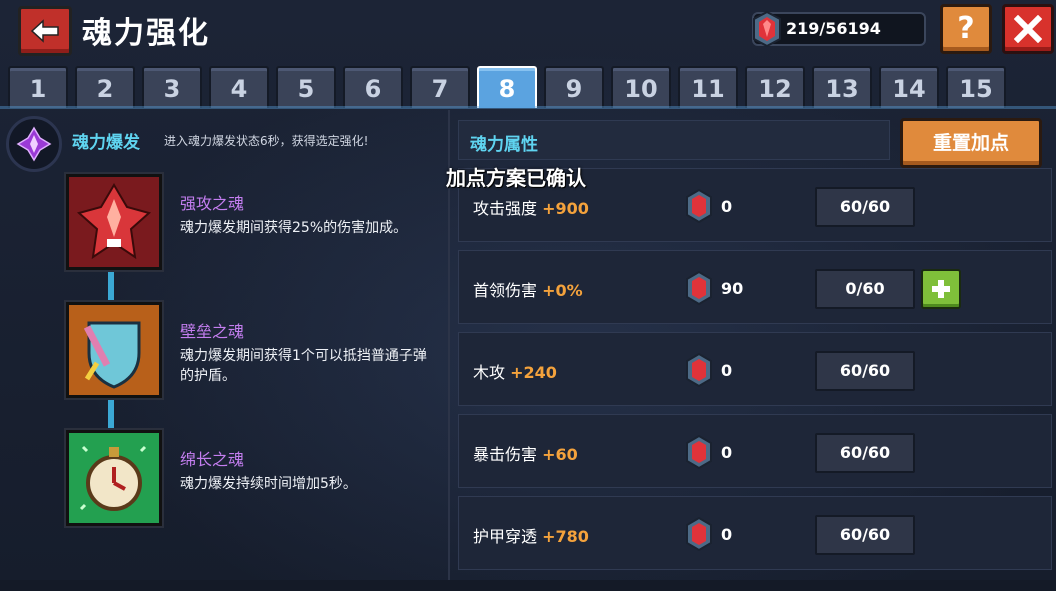 This screenshot has height=591, width=1056. What do you see at coordinates (528, 290) in the screenshot?
I see `attribute-label: 首领伤害 +0%` at bounding box center [528, 290].